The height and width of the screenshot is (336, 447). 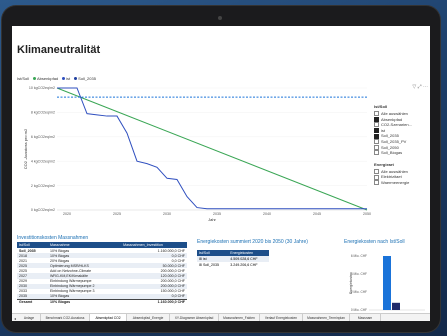 I want to click on table-row: ⊞ Soll_2035 3.249.206,6 CHF, so click(x=233, y=265).